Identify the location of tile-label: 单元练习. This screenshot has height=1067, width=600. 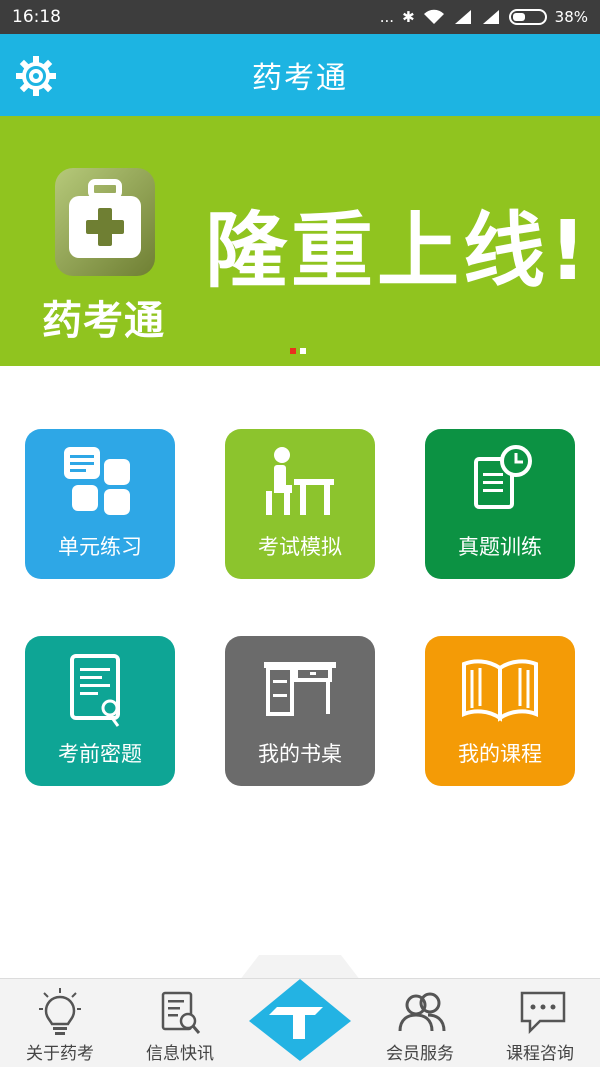
(100, 547).